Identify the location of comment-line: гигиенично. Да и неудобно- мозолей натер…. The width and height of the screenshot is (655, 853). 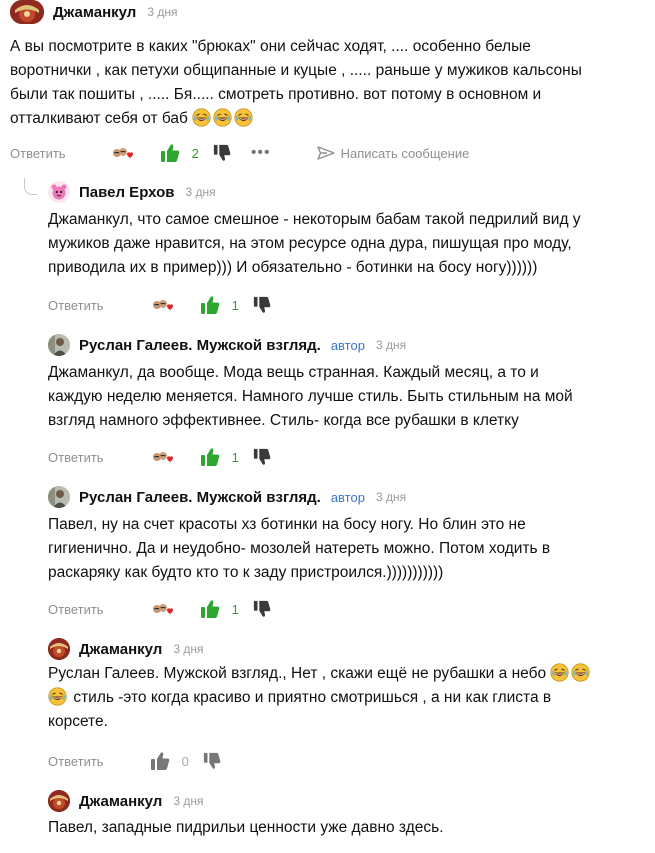
(299, 548).